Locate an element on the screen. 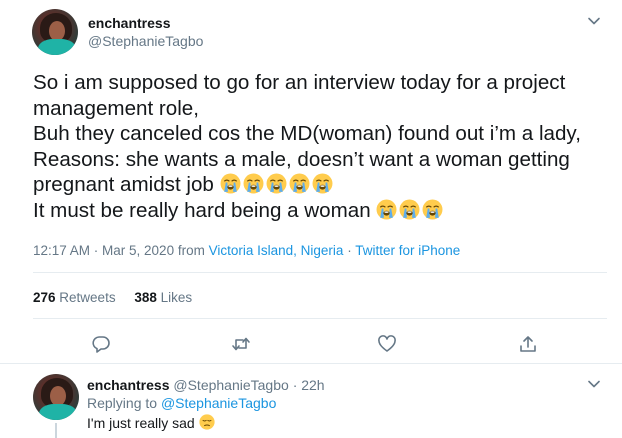  from-label: from is located at coordinates (191, 250).